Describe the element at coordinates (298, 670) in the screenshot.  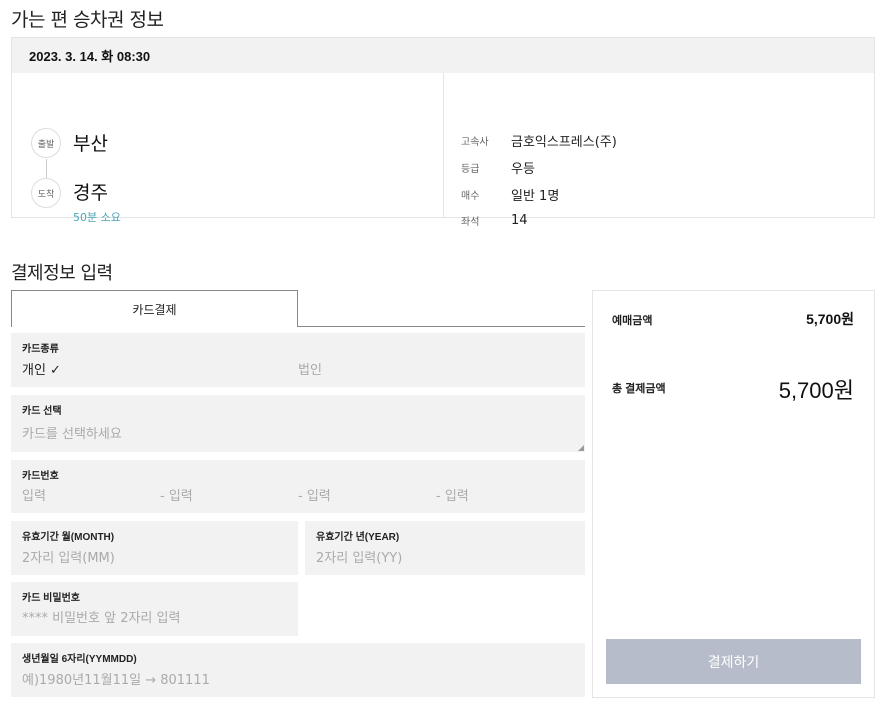
I see `birthdate-field: 생년월일 6자리(YYMMDD) 예)1980년11월11일 → 801111` at that location.